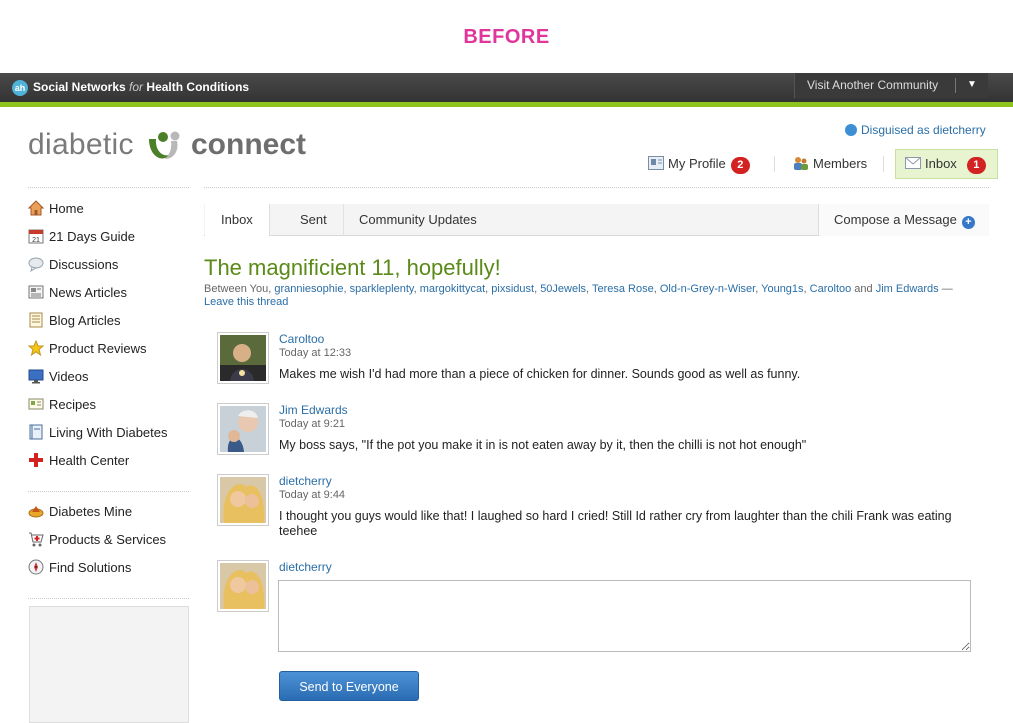 The width and height of the screenshot is (1013, 723). I want to click on refresh-icon, so click(851, 130).